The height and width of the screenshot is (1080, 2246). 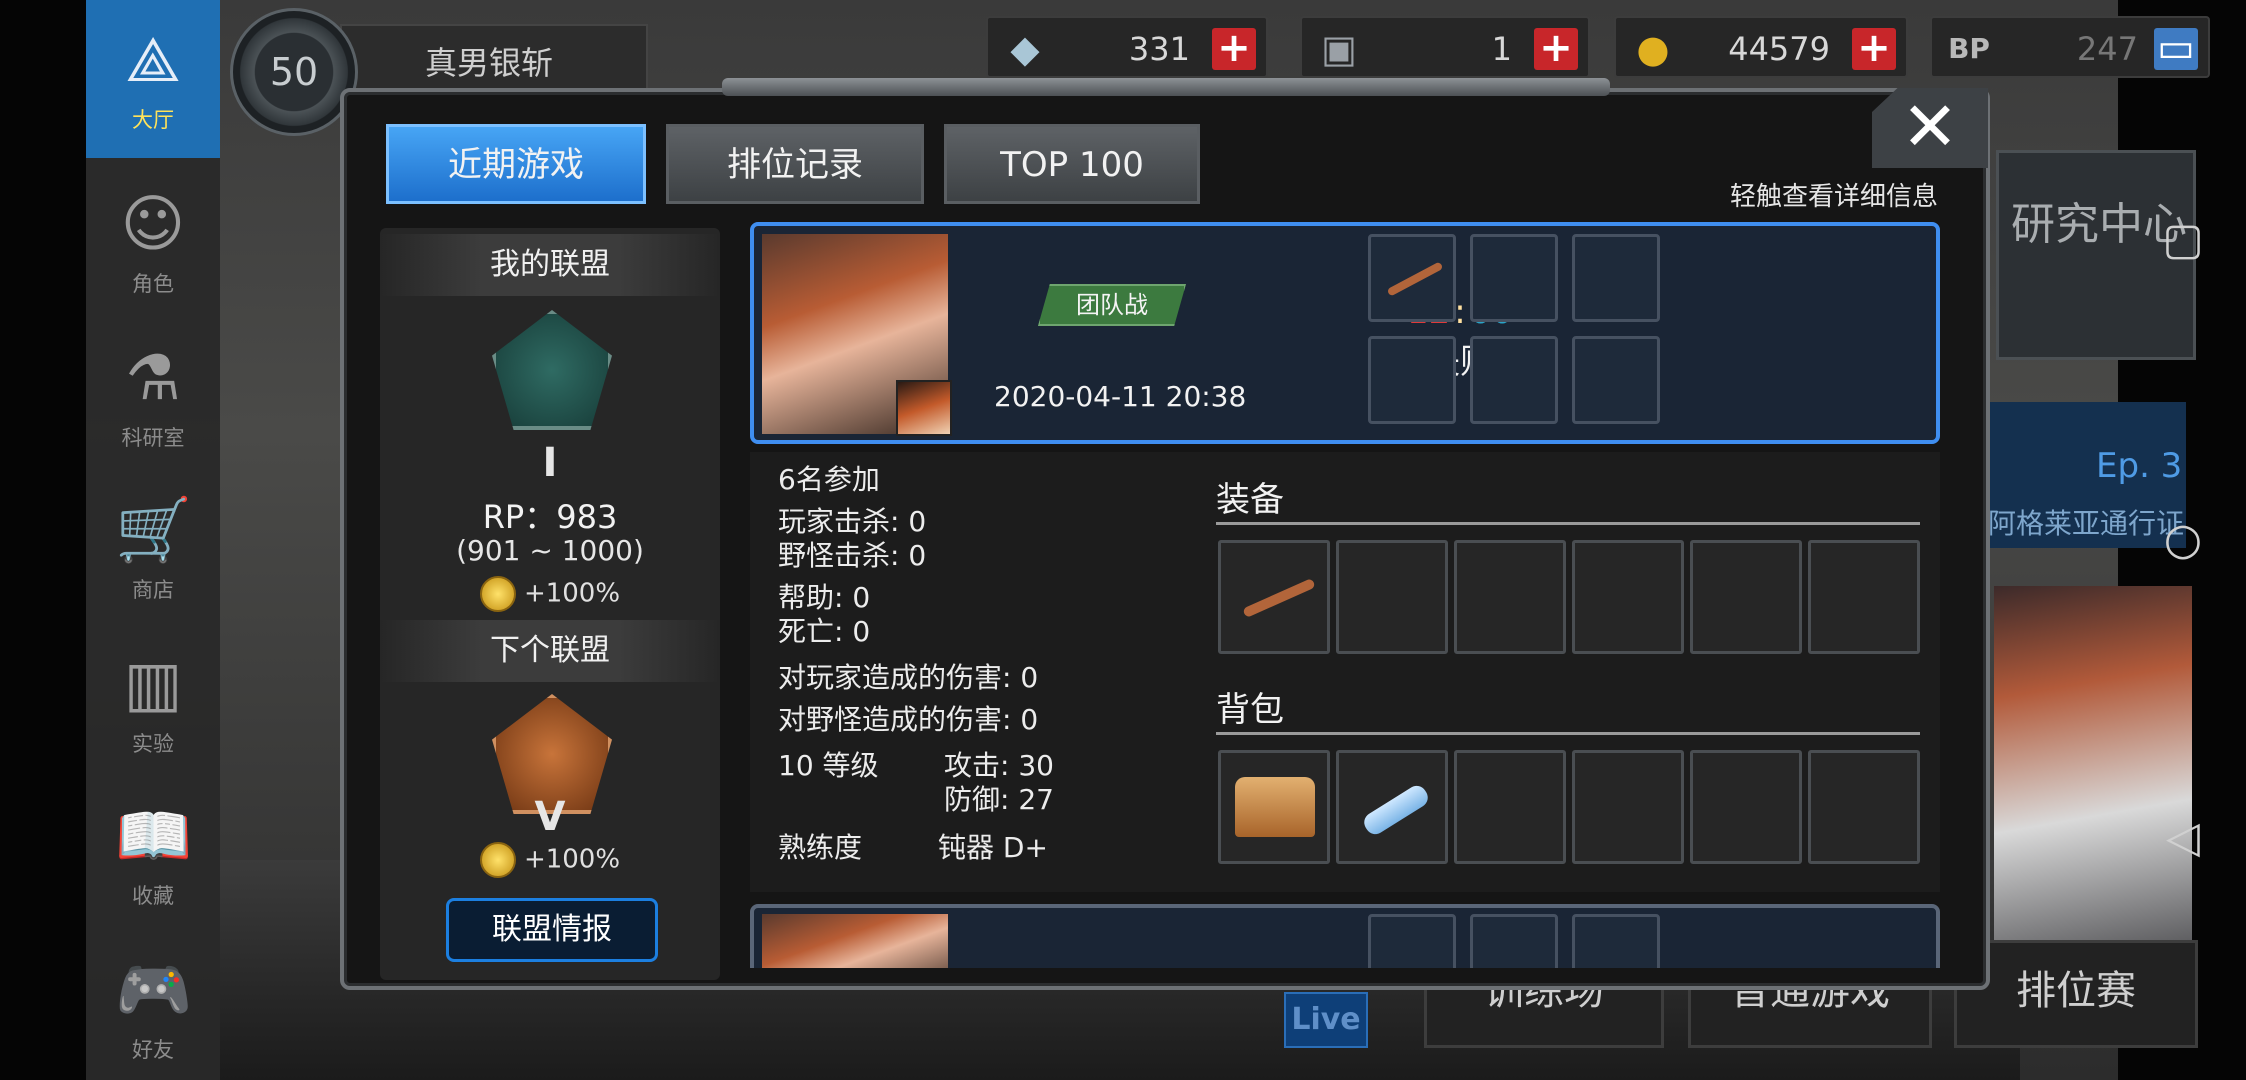 I want to click on add-drive-button: +, so click(x=1556, y=49).